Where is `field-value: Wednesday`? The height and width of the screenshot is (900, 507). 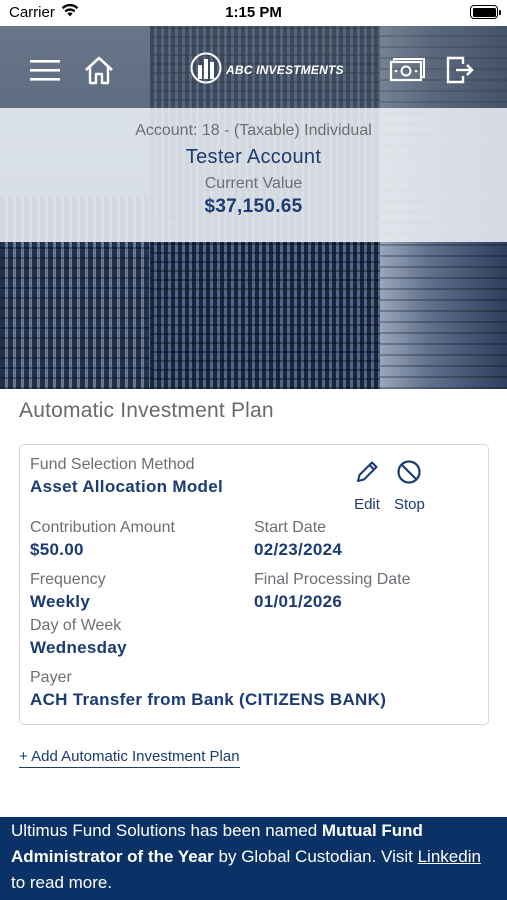
field-value: Wednesday is located at coordinates (78, 647).